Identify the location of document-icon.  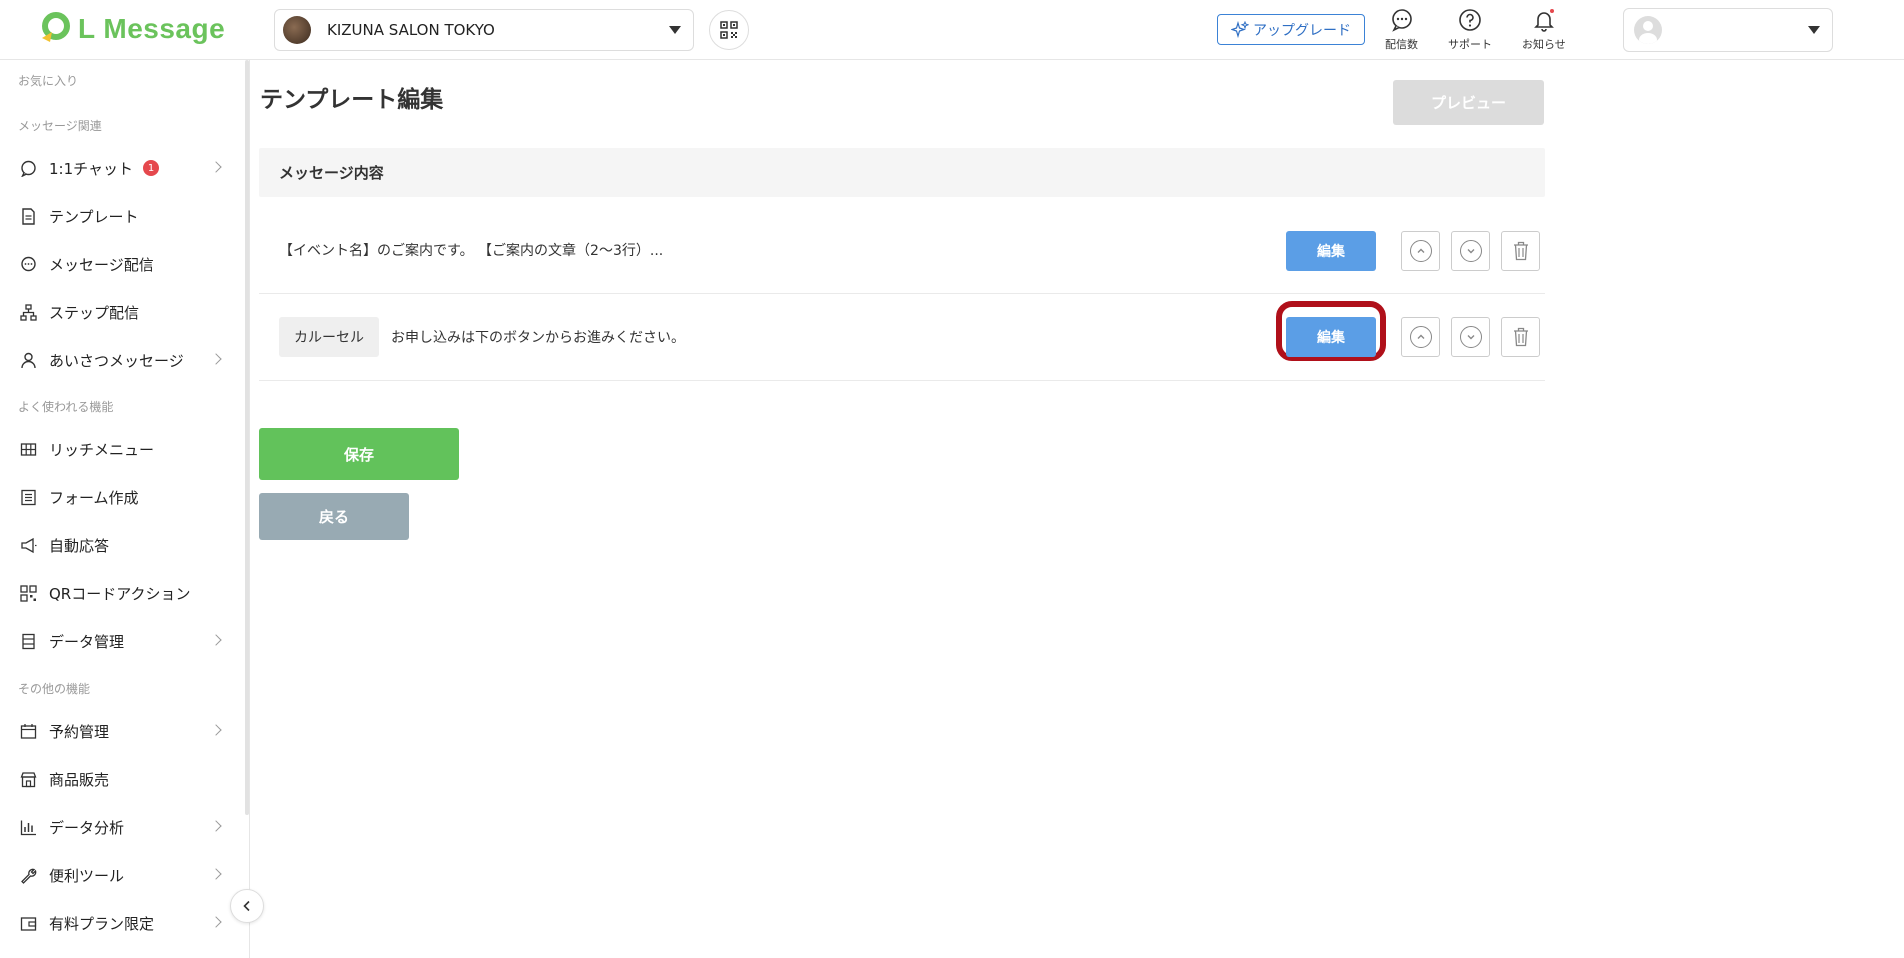
(28, 216).